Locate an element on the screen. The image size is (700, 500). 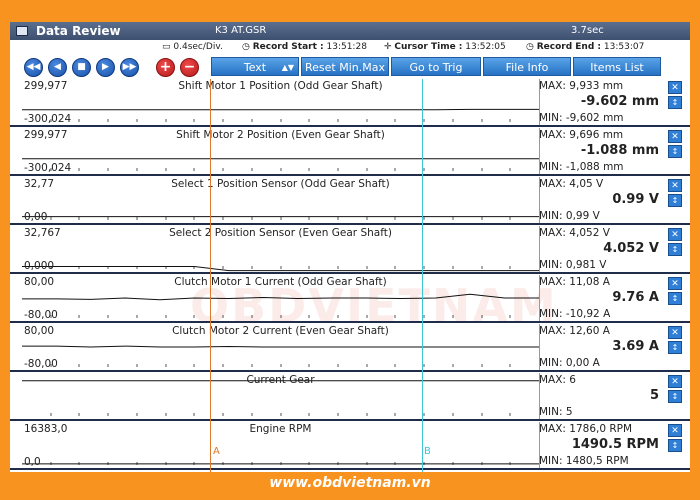
value-readout: MAX: 4,05 V 0.99 V MIN: 0,99 V ✕ ↕ is located at coordinates (614, 200).